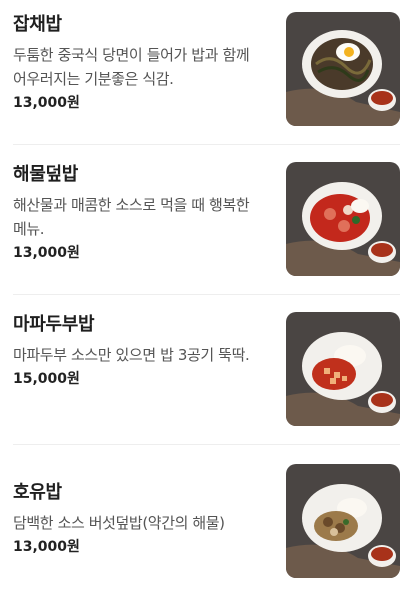 The width and height of the screenshot is (413, 595). I want to click on menu-item-name: 잡채밥, so click(37, 24).